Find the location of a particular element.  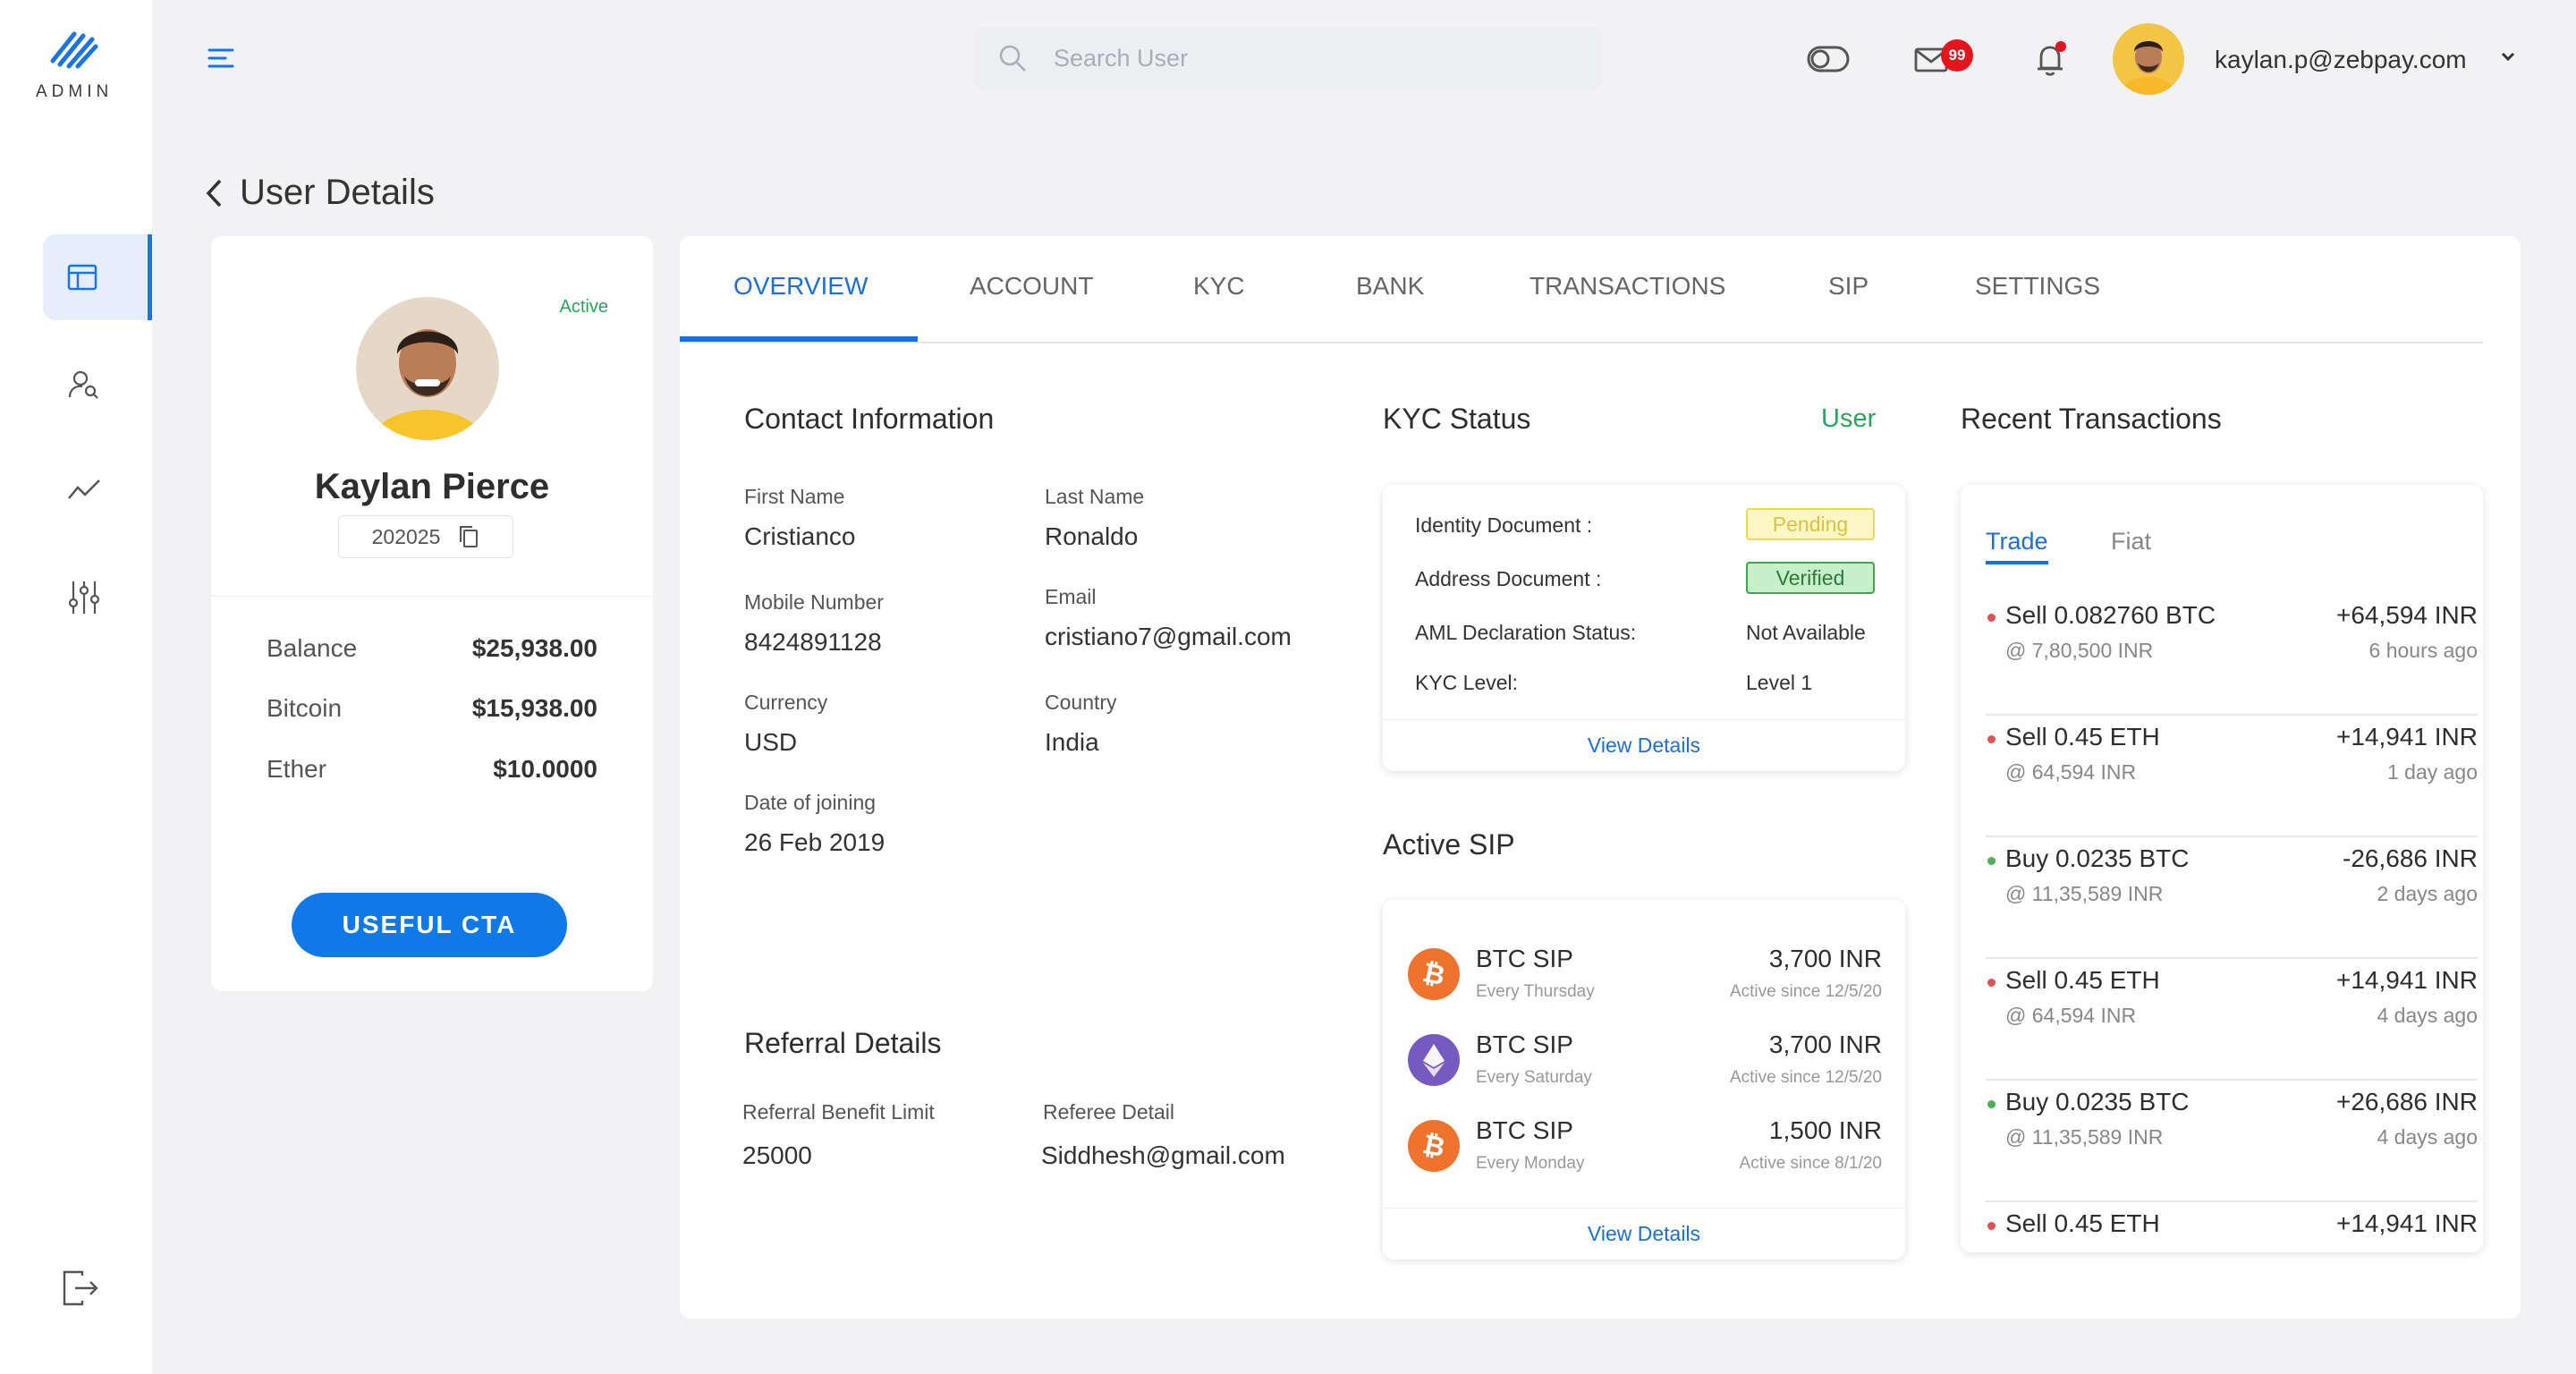

status-badge: Active is located at coordinates (583, 307).